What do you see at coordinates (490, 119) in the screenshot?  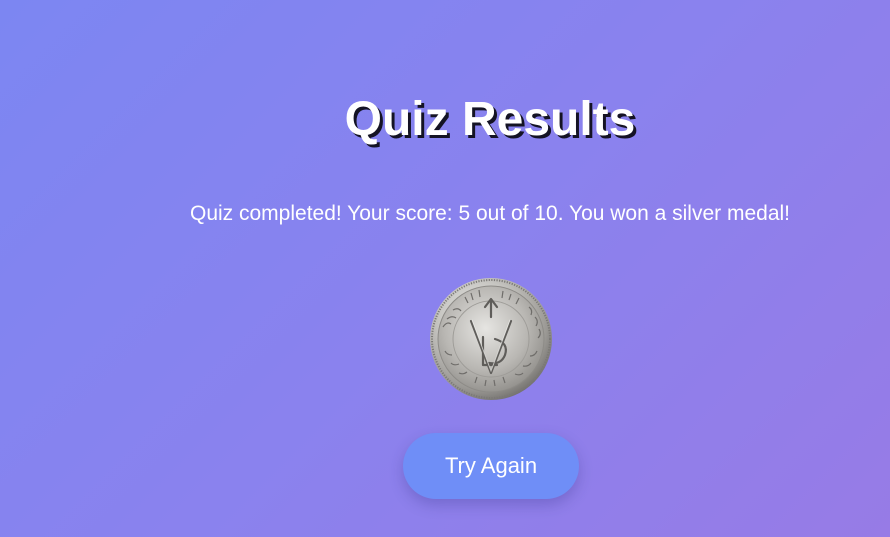 I see `page-title: Quiz Results` at bounding box center [490, 119].